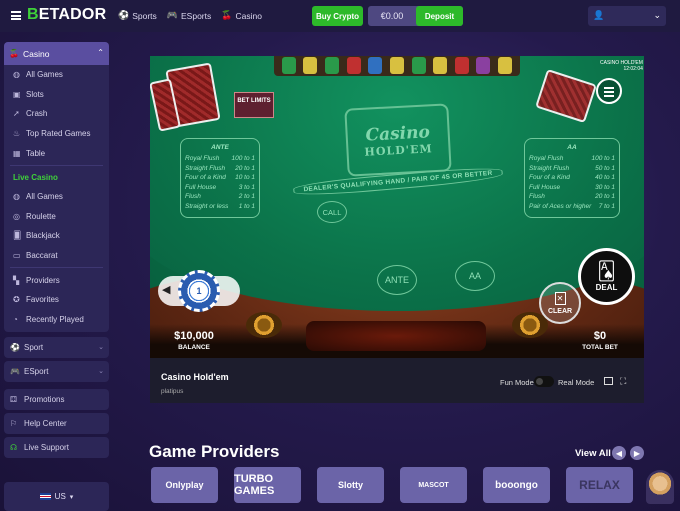  What do you see at coordinates (56, 134) in the screenshot?
I see `sidebar-item-top-rated: ♨ Top Rated Games` at bounding box center [56, 134].